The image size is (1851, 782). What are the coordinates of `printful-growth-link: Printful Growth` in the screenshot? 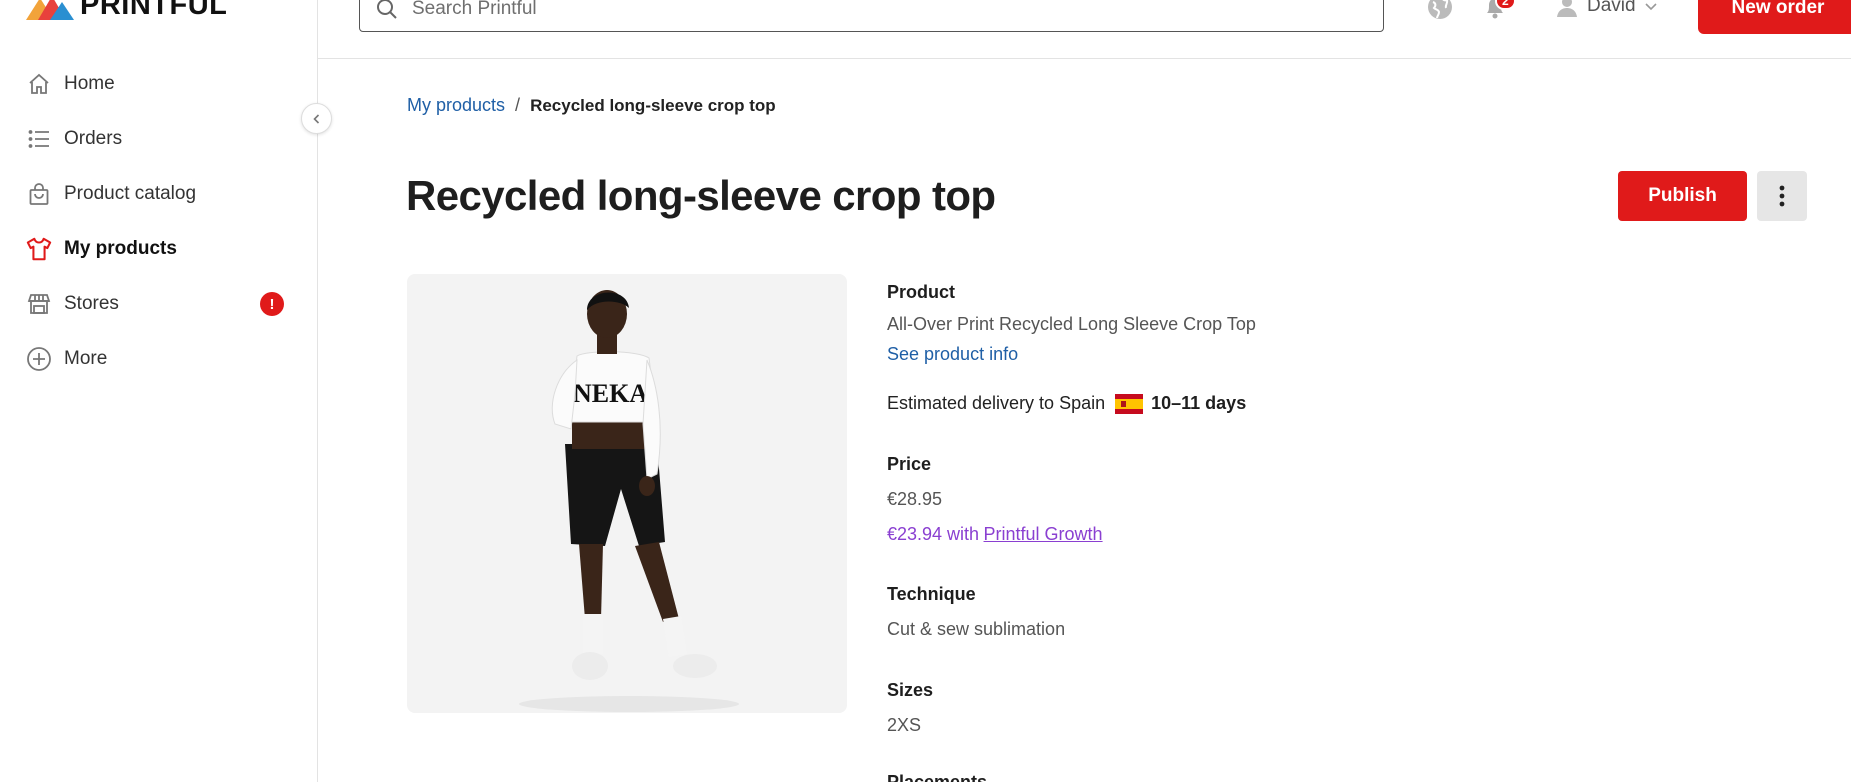 It's located at (1043, 534).